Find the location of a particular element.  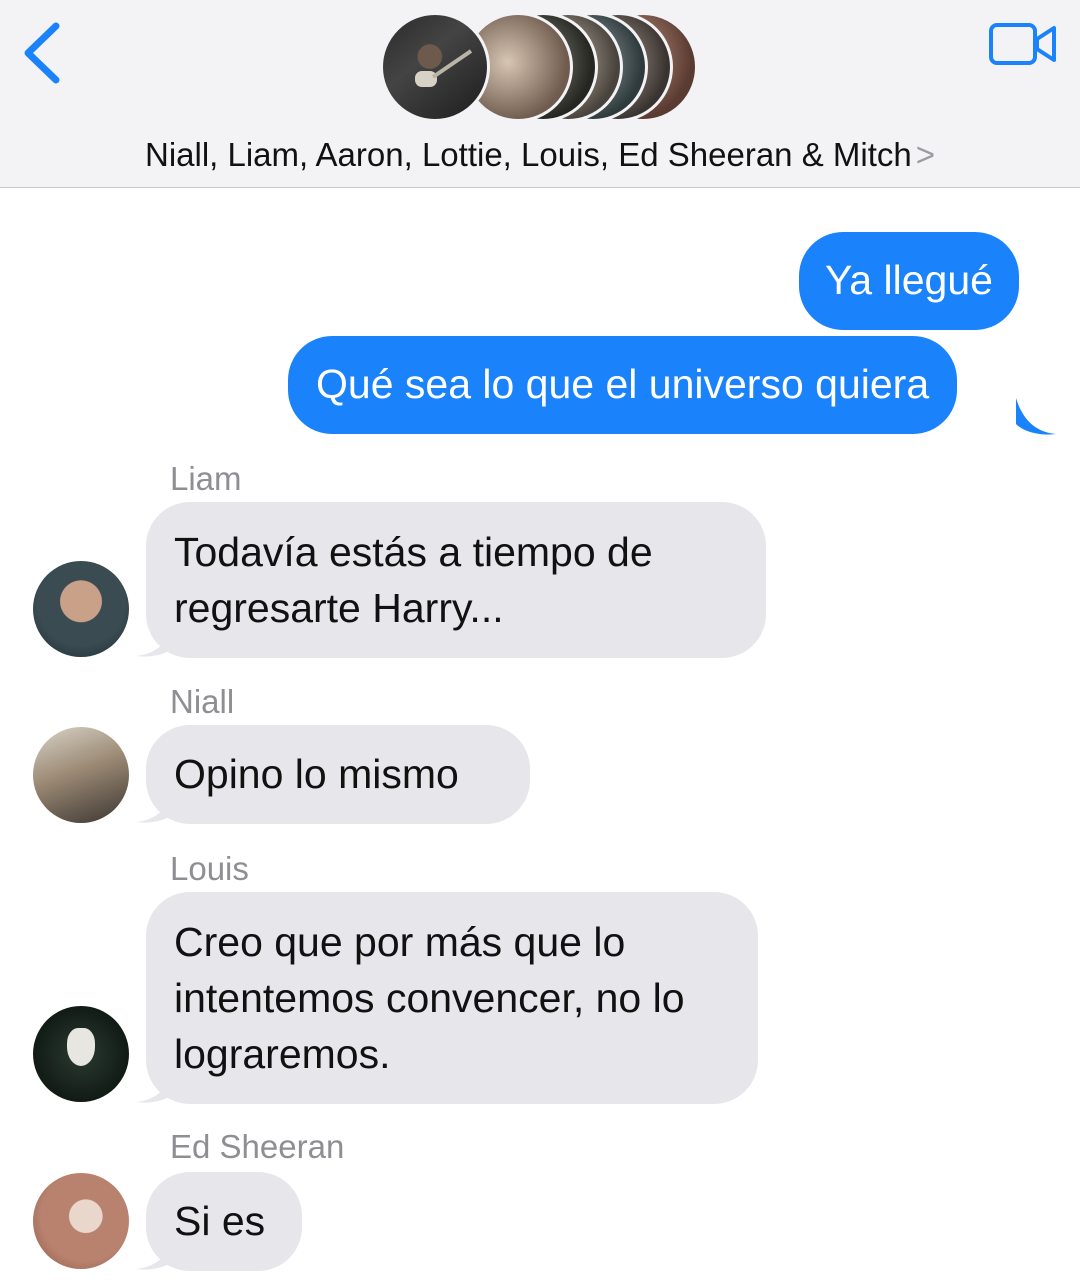

sender-name: Louis is located at coordinates (209, 868).